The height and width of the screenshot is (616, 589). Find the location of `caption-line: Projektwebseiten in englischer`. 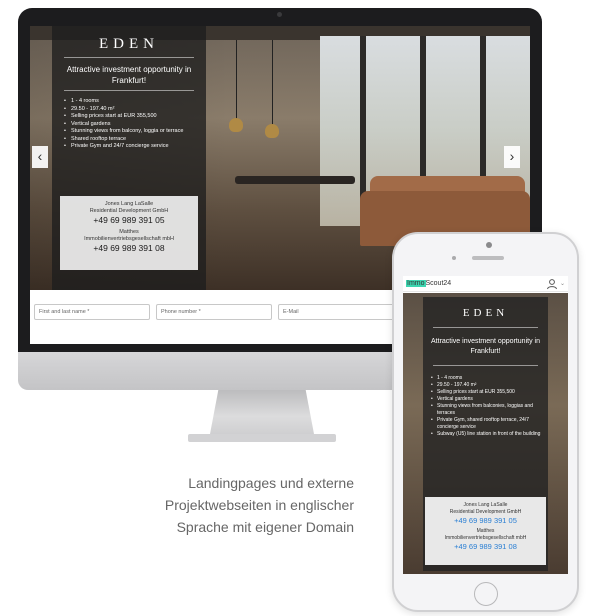

caption-line: Projektwebseiten in englischer is located at coordinates (259, 505).